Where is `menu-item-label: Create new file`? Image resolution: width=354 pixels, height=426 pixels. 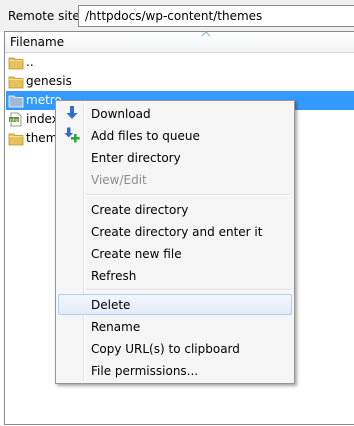
menu-item-label: Create new file is located at coordinates (136, 254).